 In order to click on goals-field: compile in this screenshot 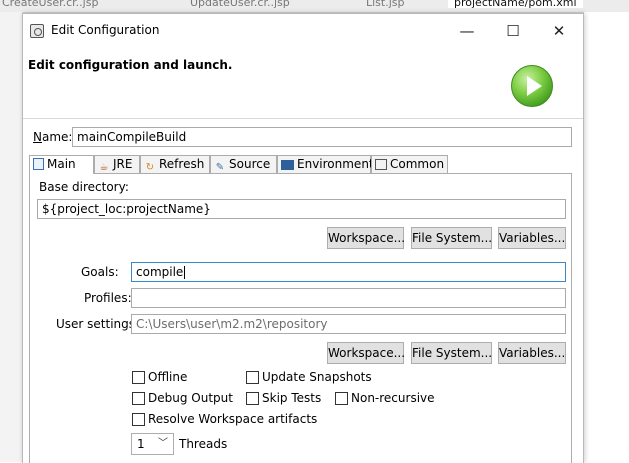, I will do `click(348, 272)`.